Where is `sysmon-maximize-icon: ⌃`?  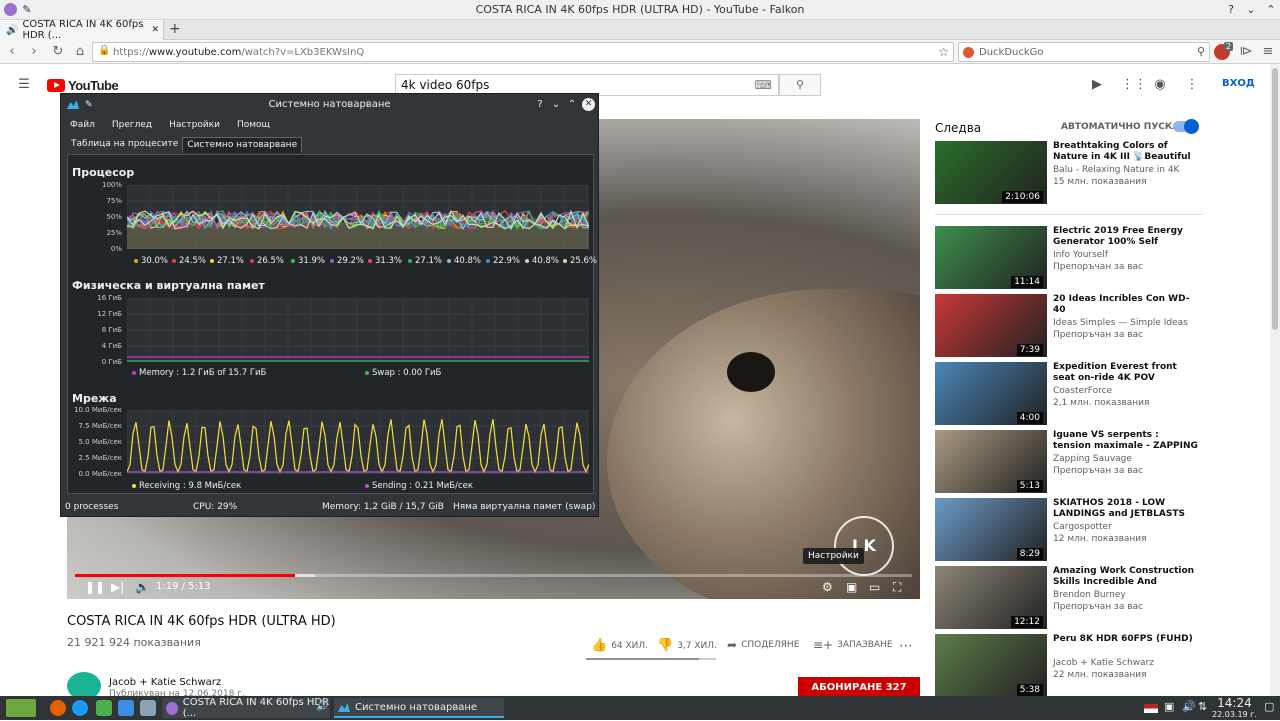
sysmon-maximize-icon: ⌃ is located at coordinates (572, 105).